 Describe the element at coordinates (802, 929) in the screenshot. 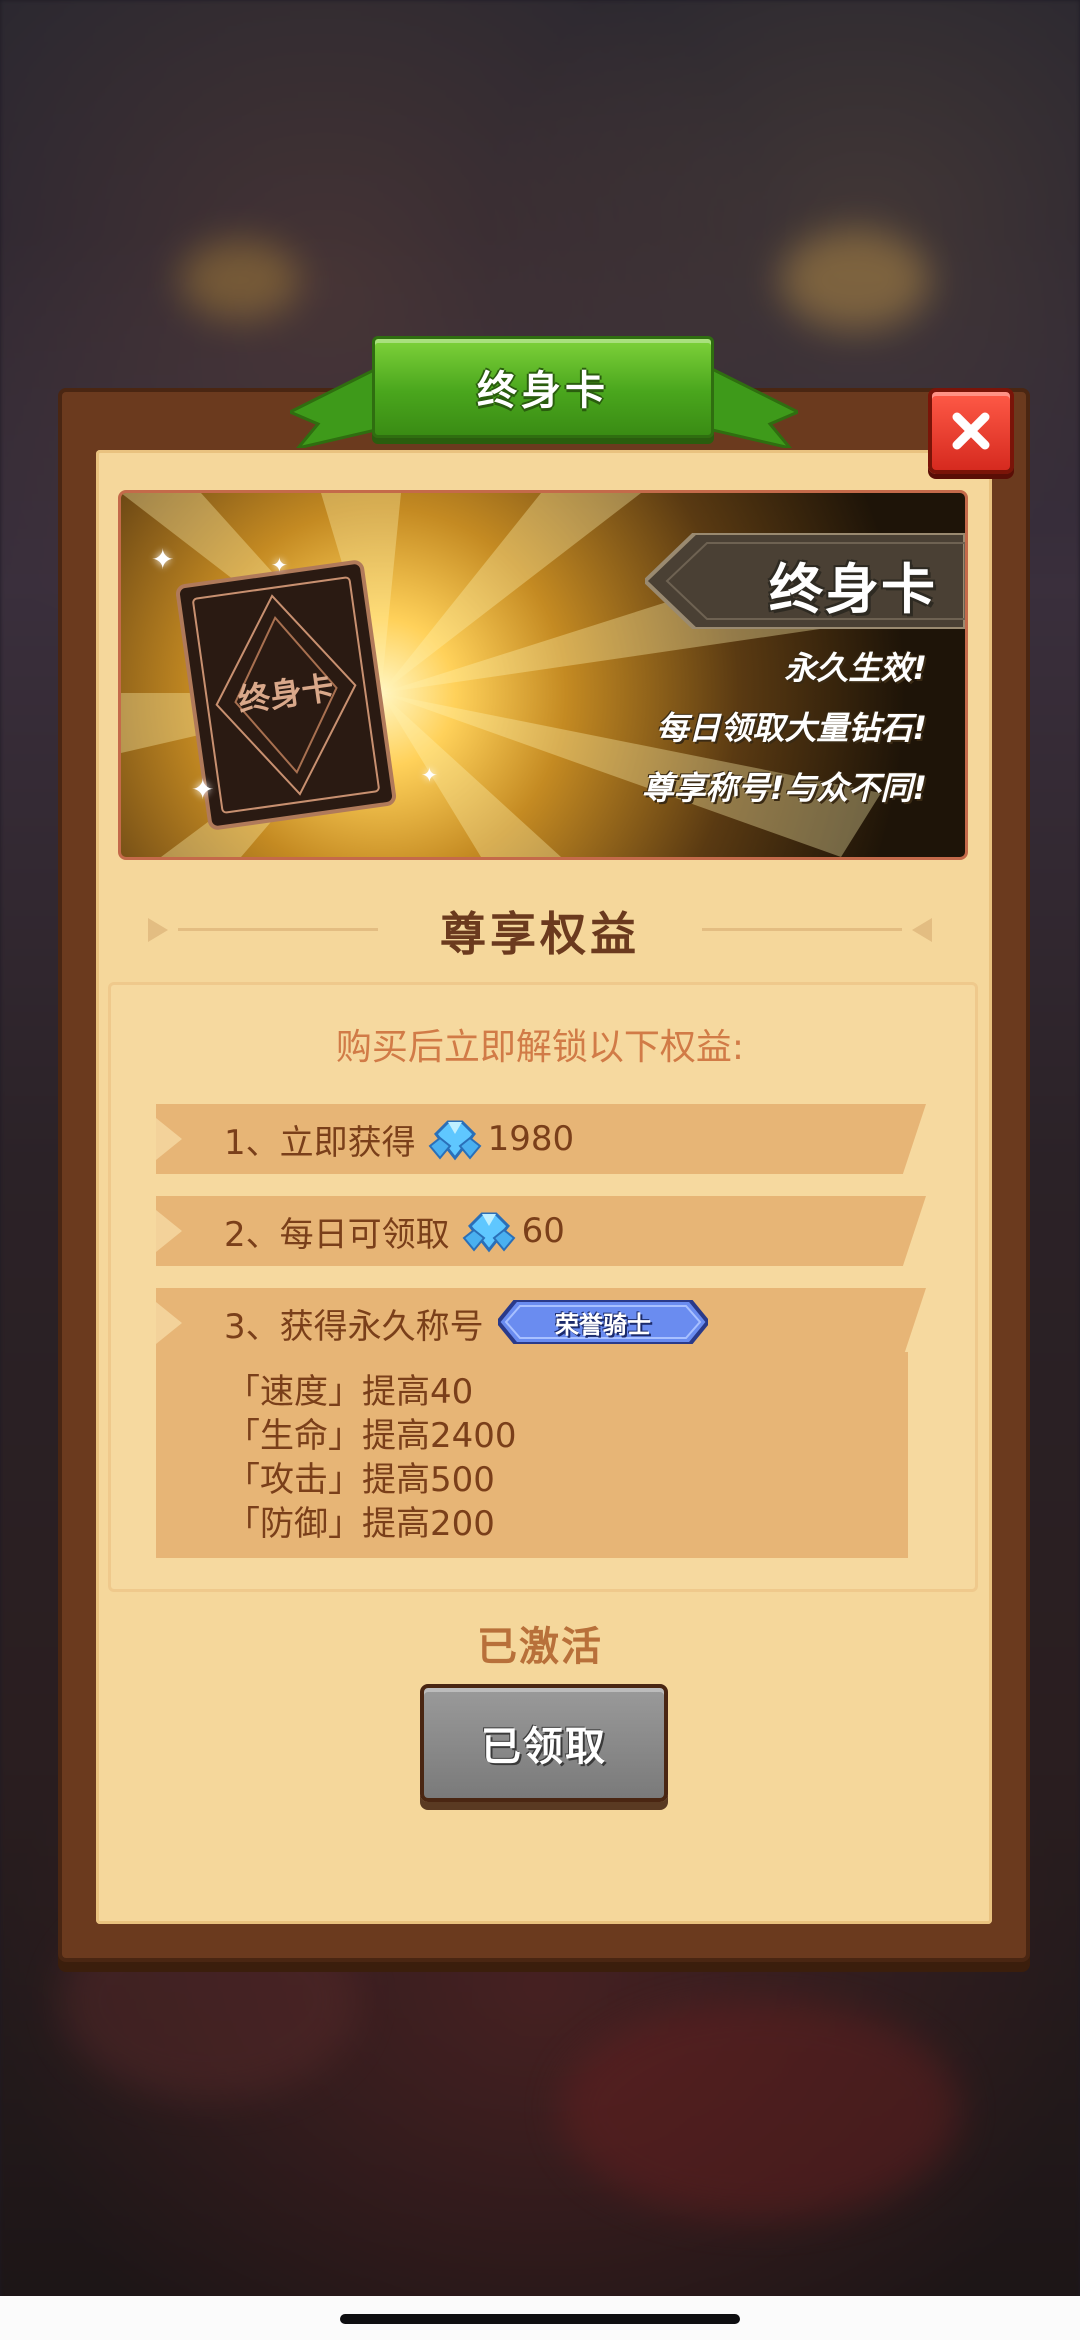

I see `divider-right` at that location.